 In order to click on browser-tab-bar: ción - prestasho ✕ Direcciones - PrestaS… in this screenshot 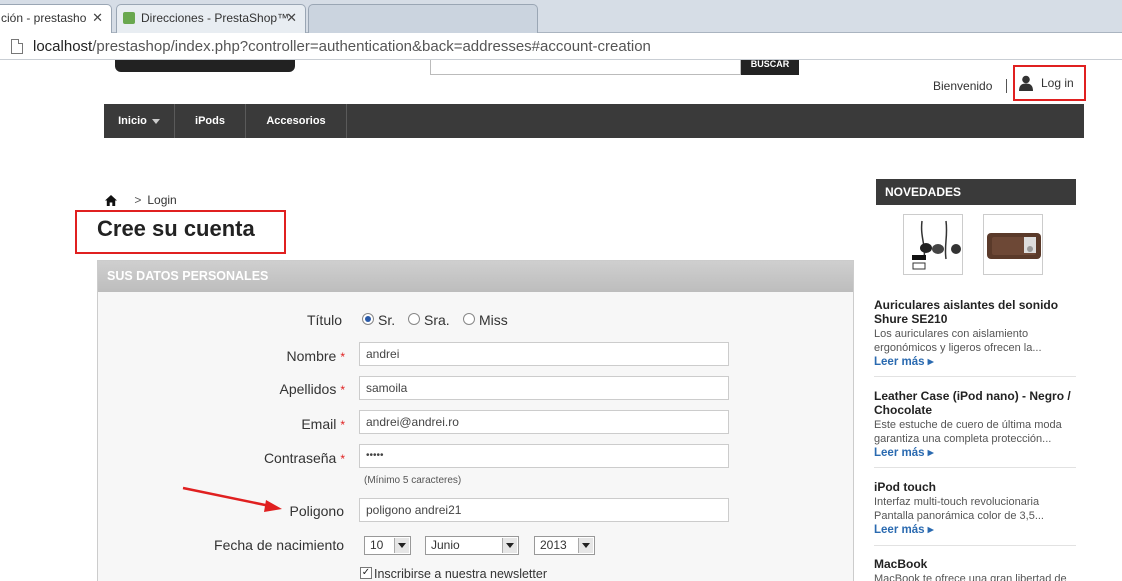, I will do `click(561, 17)`.